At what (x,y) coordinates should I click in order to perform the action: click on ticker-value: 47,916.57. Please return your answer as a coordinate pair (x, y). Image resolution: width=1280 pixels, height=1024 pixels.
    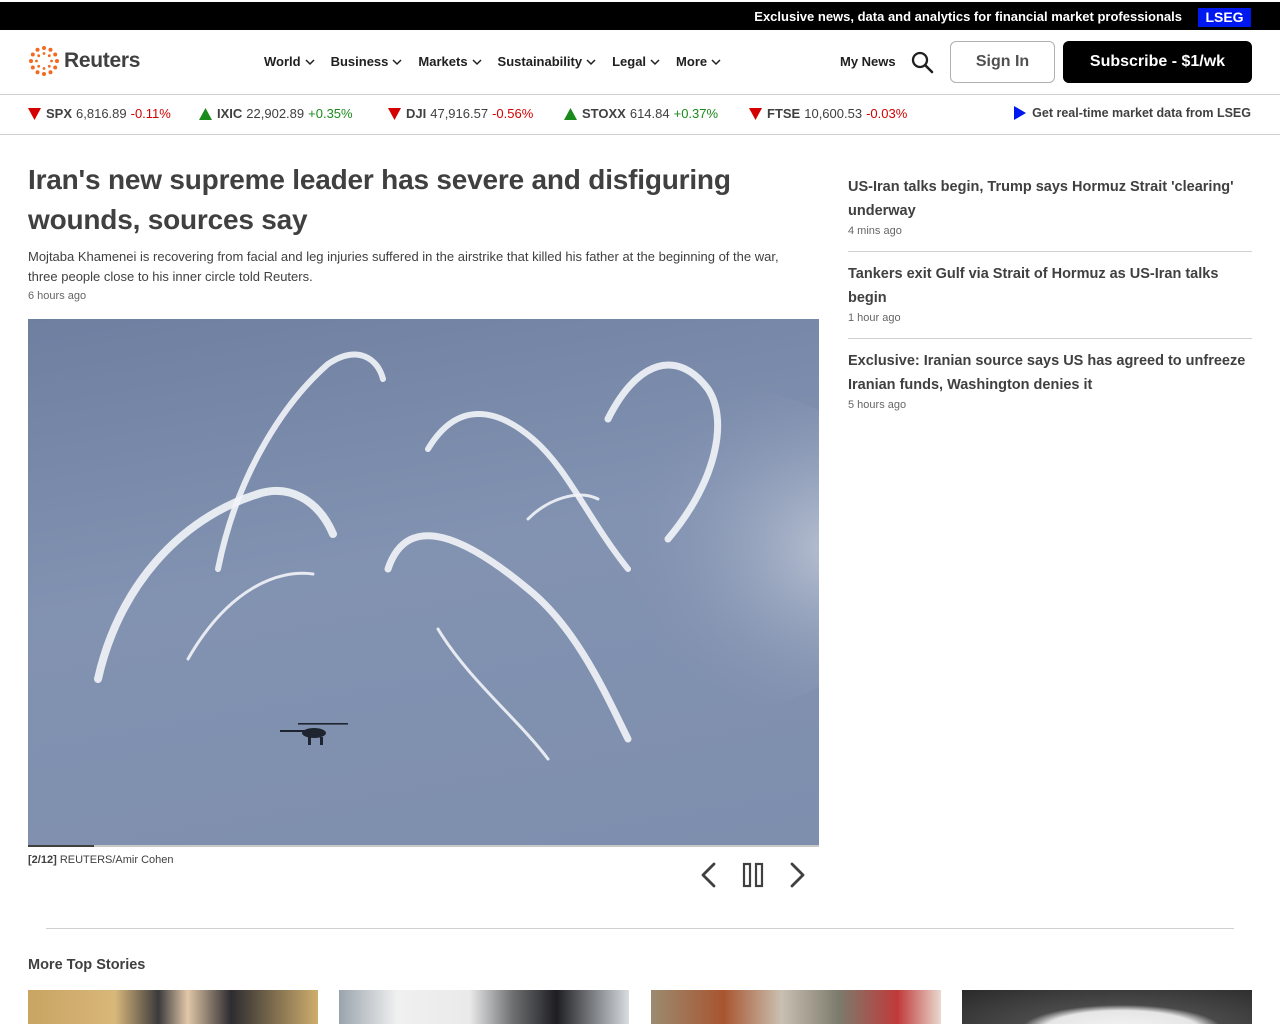
    Looking at the image, I should click on (459, 113).